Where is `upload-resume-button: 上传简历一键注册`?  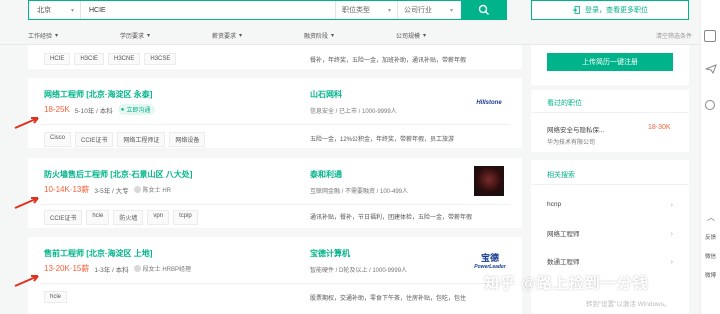
upload-resume-button: 上传简历一键注册 is located at coordinates (610, 62).